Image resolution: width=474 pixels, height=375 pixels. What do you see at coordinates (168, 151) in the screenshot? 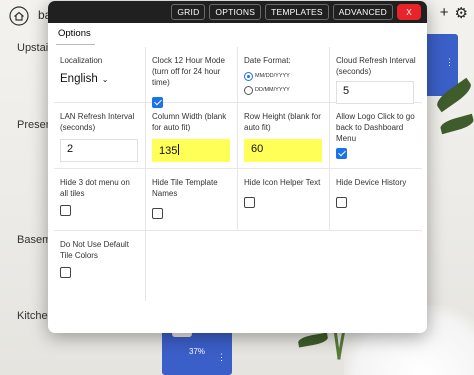
I see `column-width-value: 135` at bounding box center [168, 151].